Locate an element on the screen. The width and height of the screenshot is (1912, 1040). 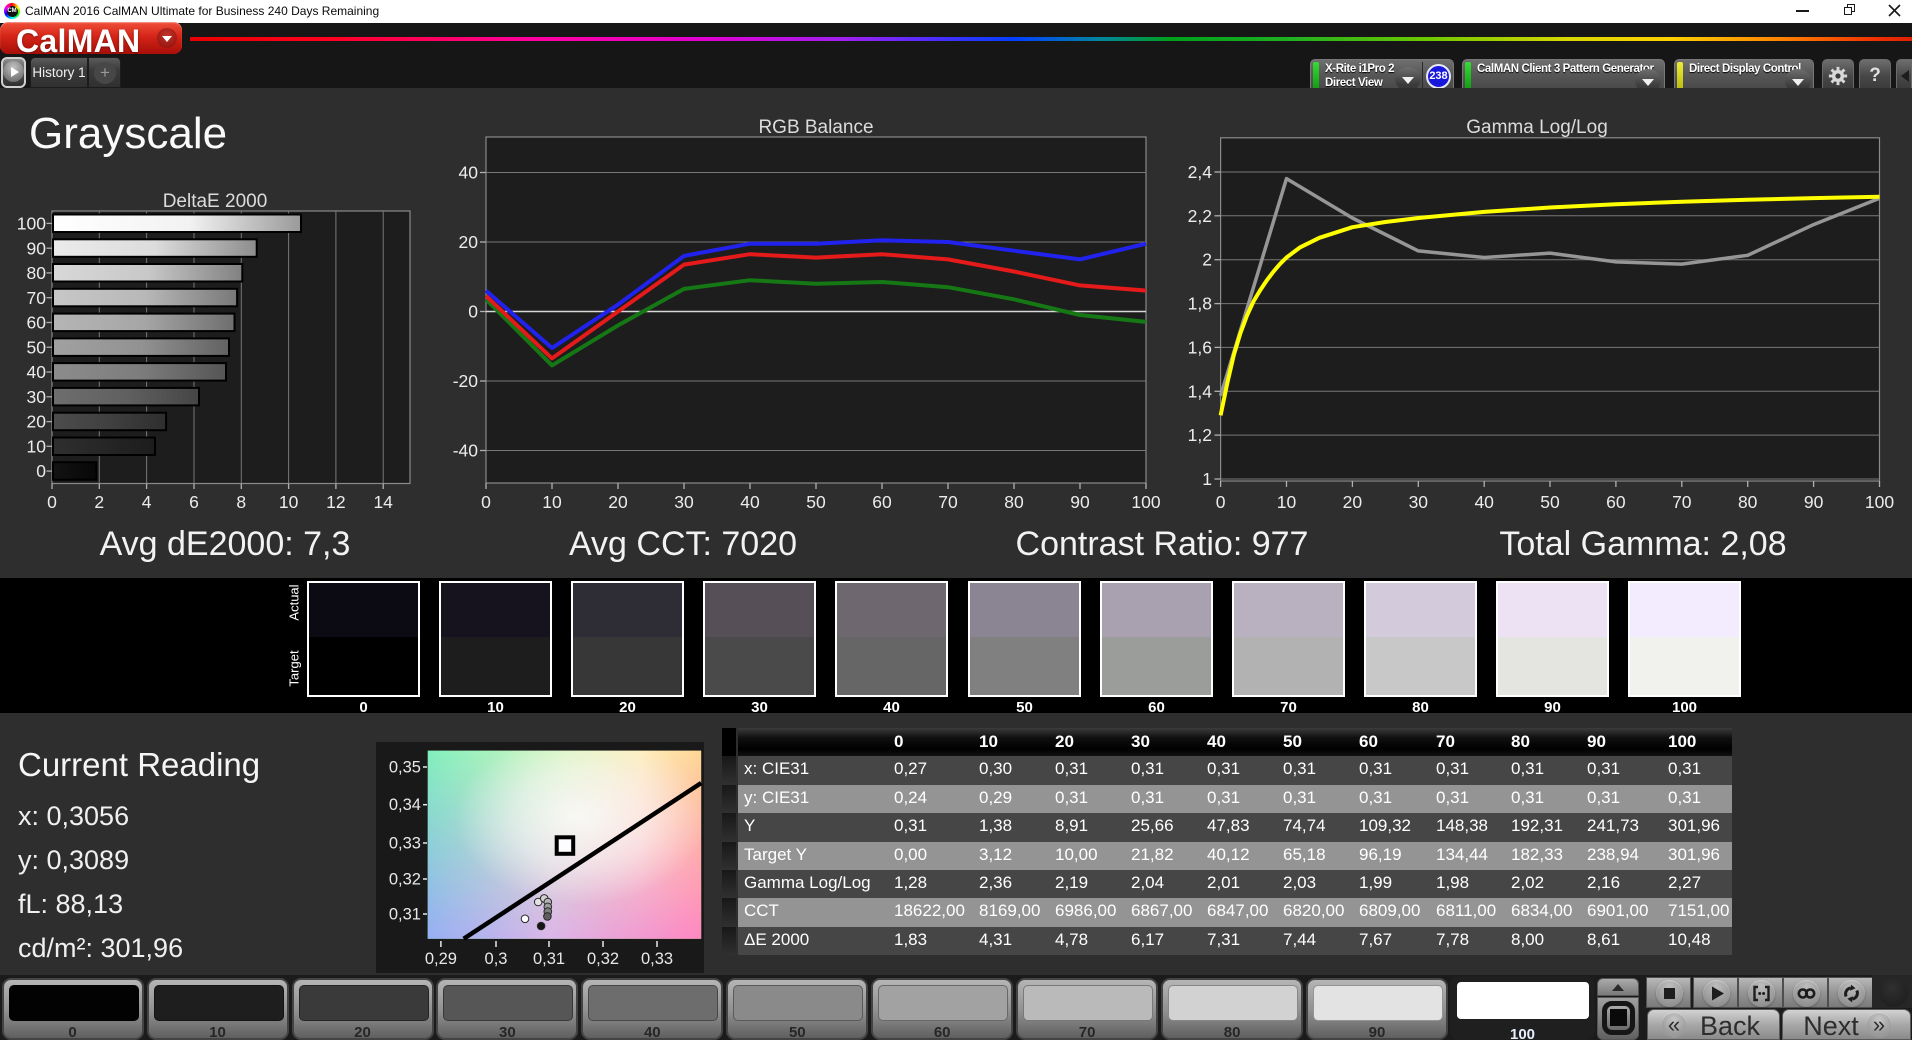
svg-text: 0,35 is located at coordinates (405, 768).